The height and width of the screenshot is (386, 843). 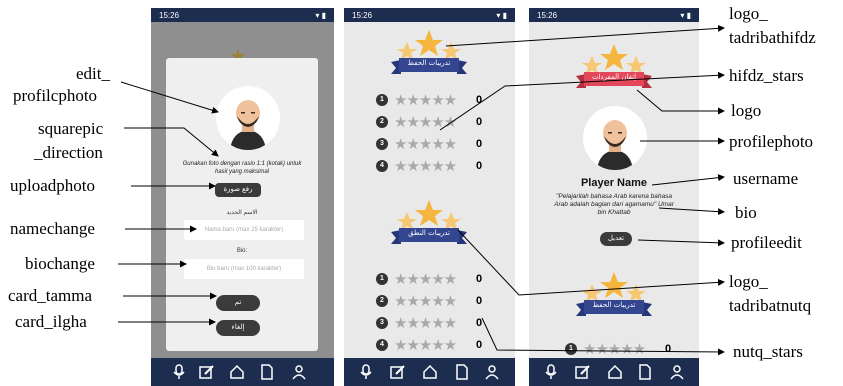 What do you see at coordinates (248, 125) in the screenshot?
I see `avatar-icon` at bounding box center [248, 125].